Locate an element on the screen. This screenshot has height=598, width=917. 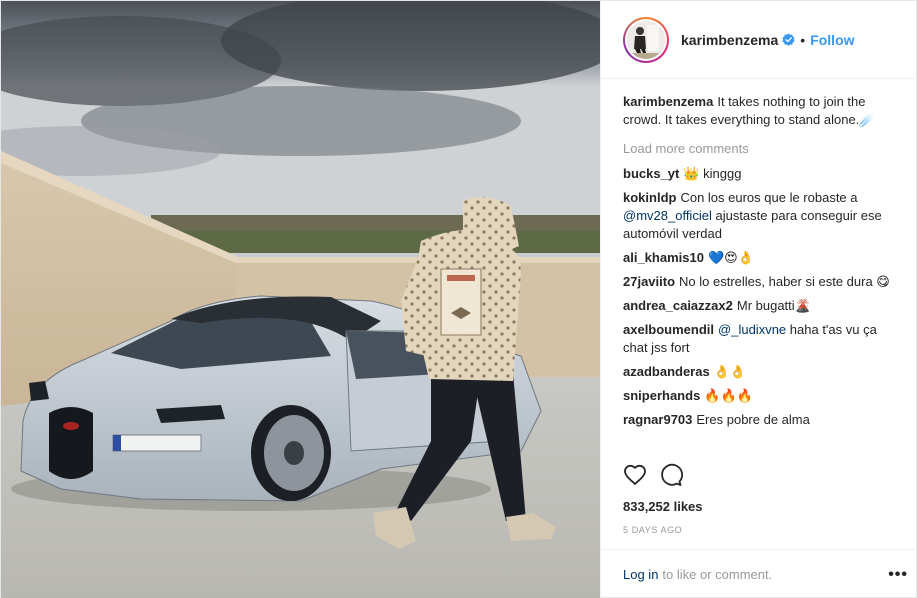
comment-item: azadbanderas 👌👌 is located at coordinates (762, 372).